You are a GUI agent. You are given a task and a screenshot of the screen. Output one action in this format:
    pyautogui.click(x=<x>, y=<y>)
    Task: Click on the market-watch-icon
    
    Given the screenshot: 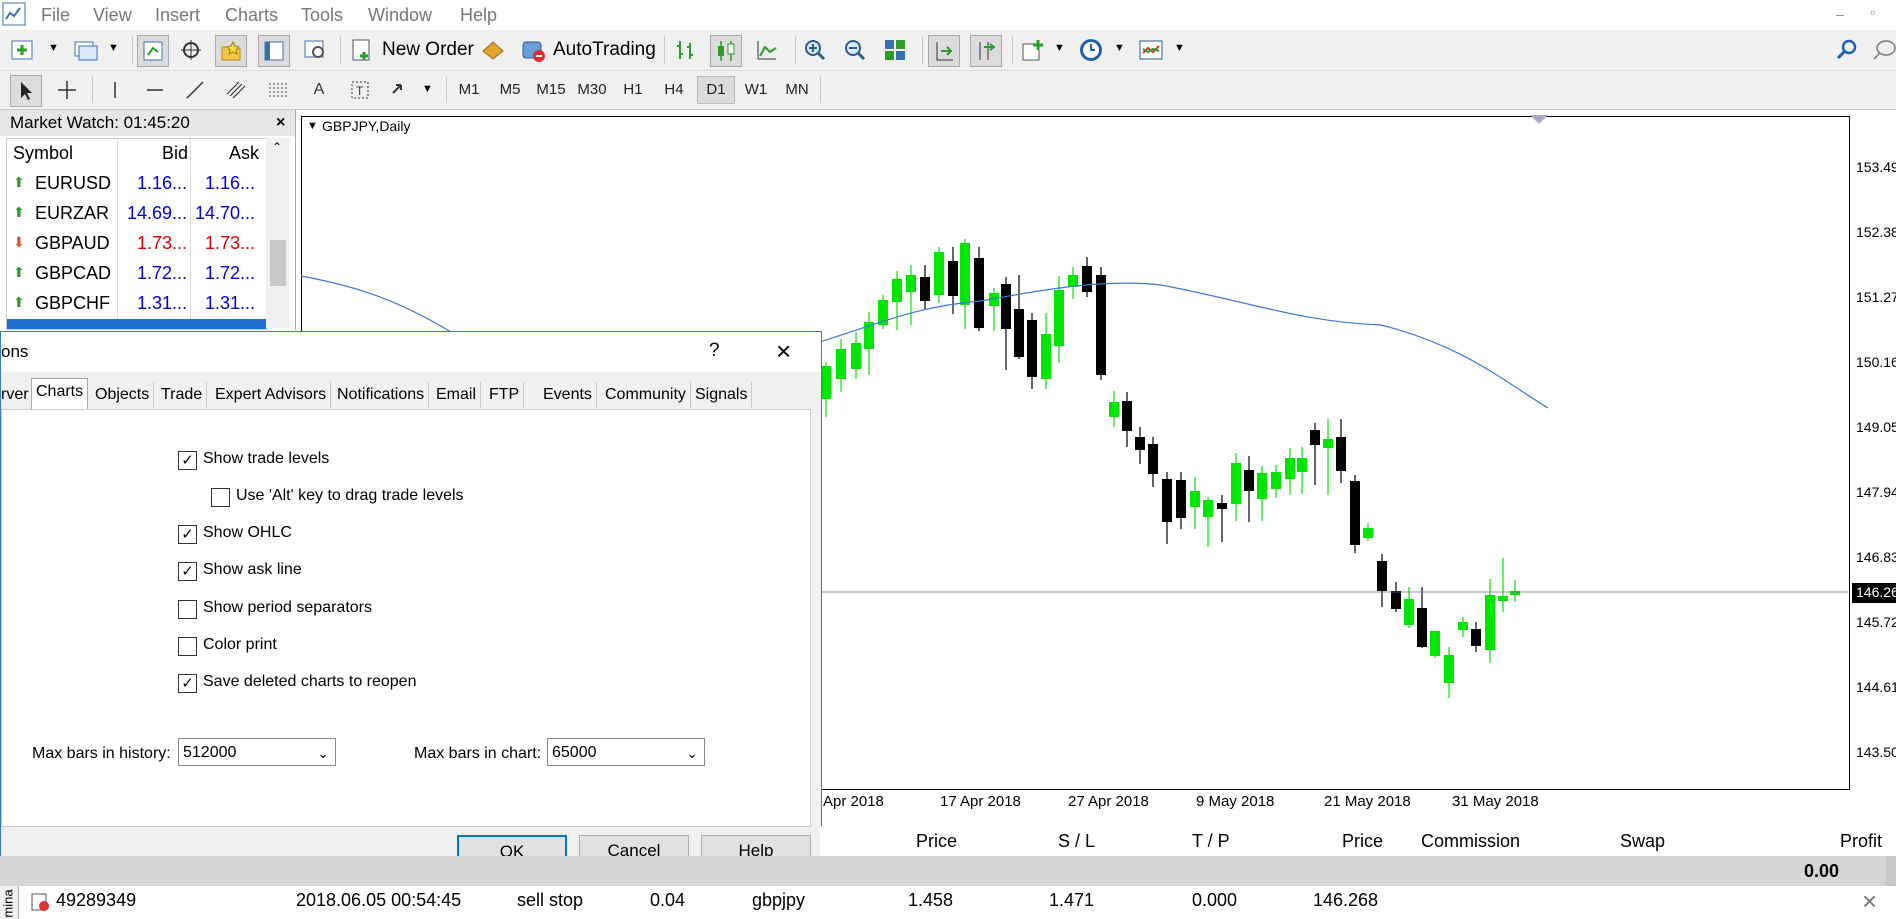 What is the action you would take?
    pyautogui.click(x=153, y=51)
    